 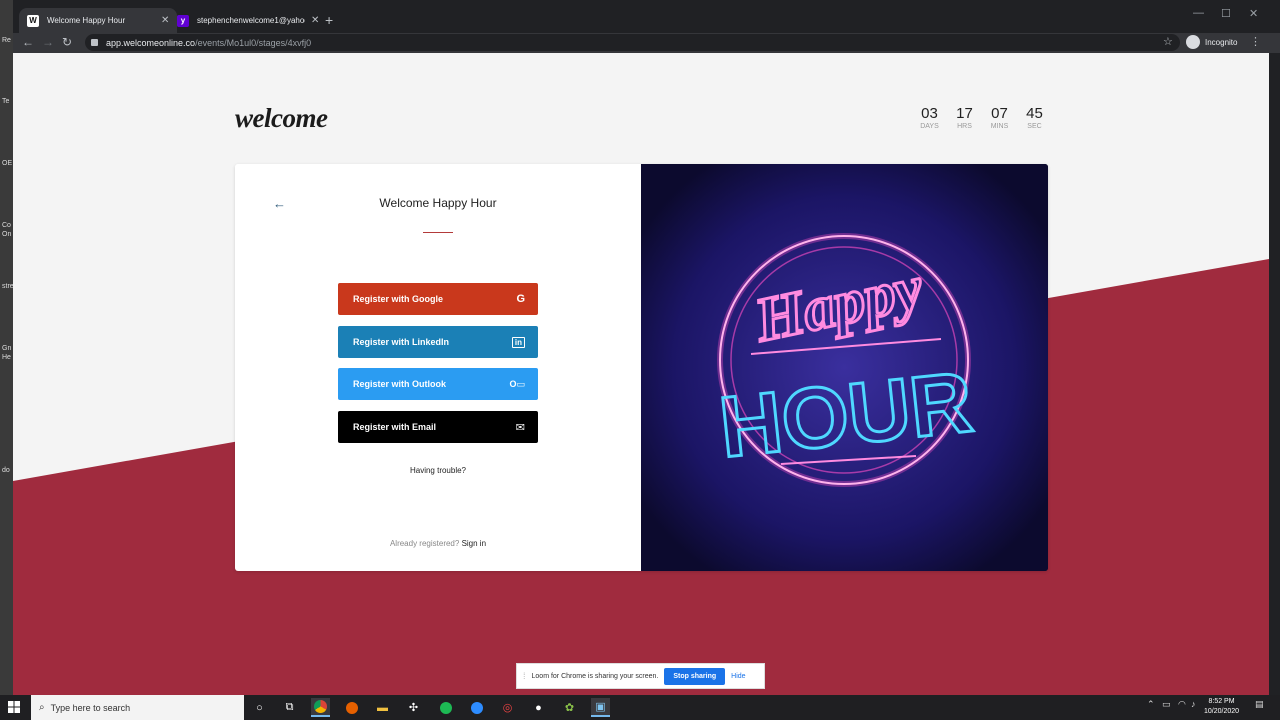 I want to click on reload-icon: ↻, so click(x=67, y=42).